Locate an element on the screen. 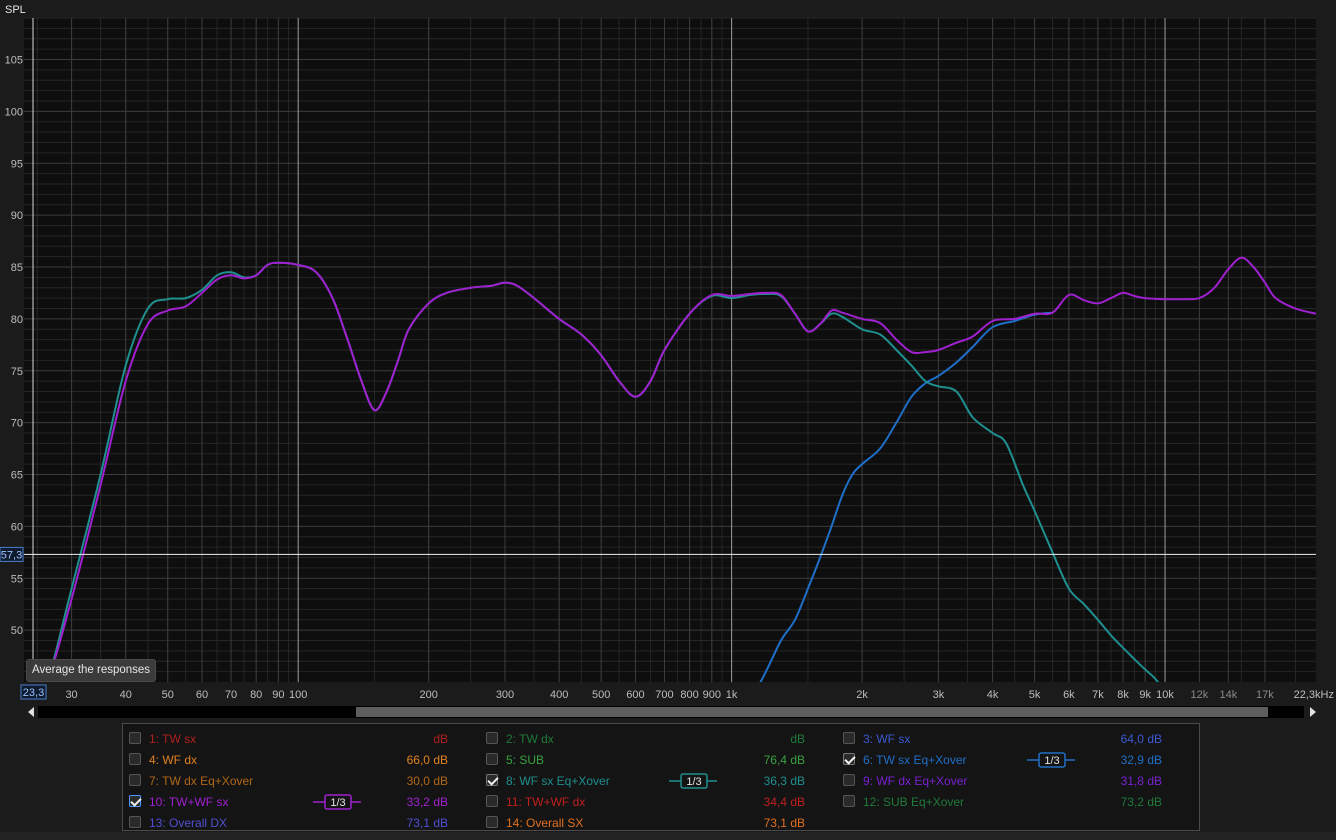 The image size is (1336, 840). x-tick-label: 800 is located at coordinates (689, 695).